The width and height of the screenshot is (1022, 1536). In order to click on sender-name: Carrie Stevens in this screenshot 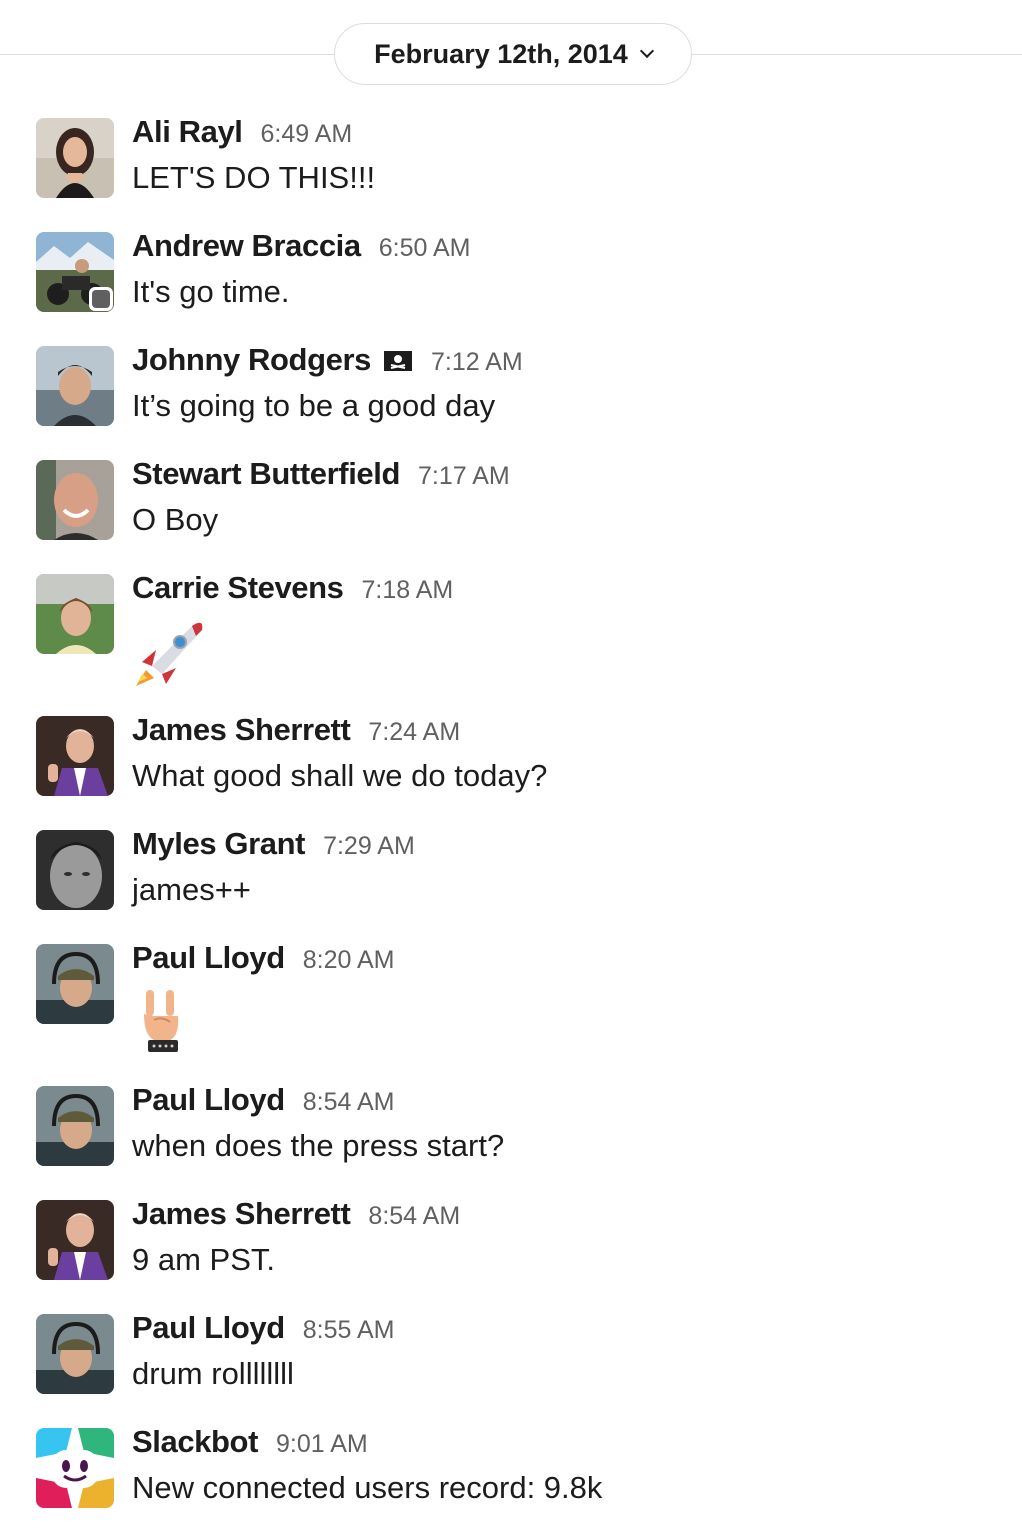, I will do `click(238, 588)`.